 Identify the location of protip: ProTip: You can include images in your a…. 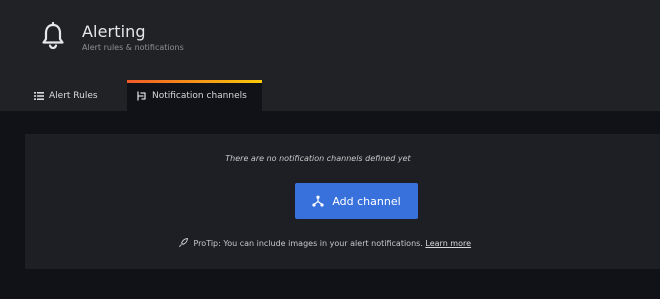
(325, 243).